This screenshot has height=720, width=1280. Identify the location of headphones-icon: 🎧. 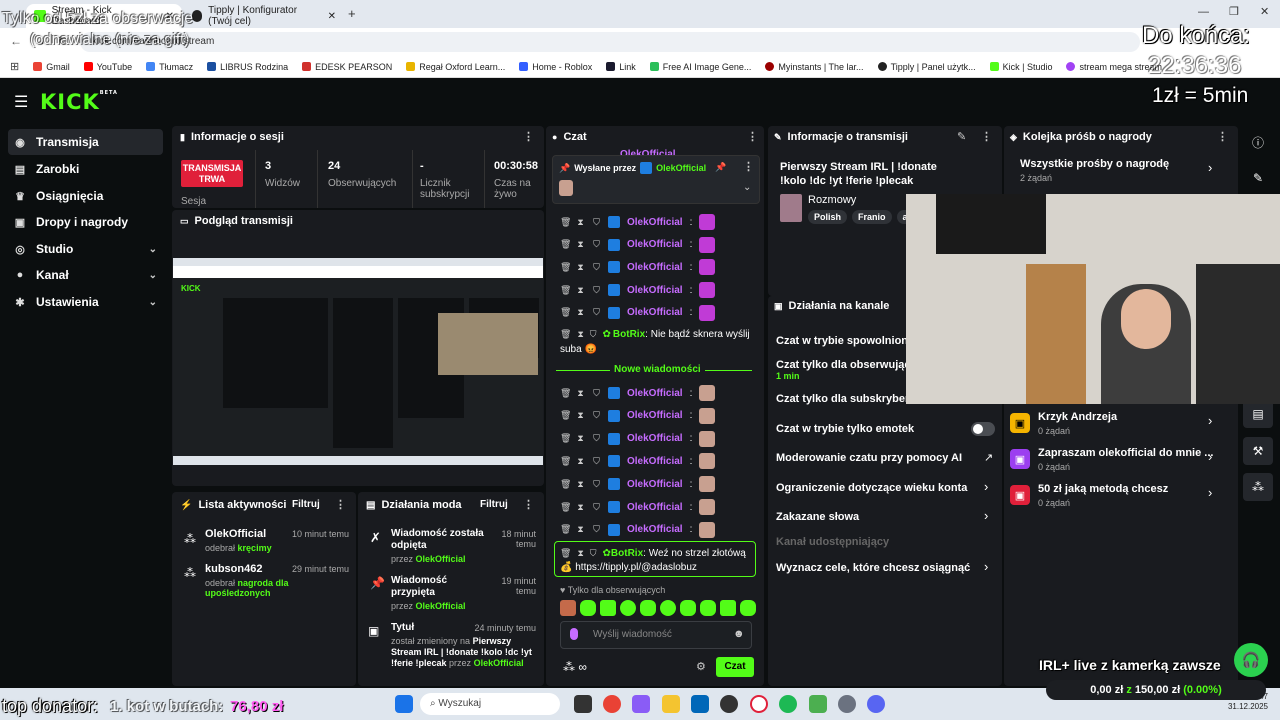
(1251, 660).